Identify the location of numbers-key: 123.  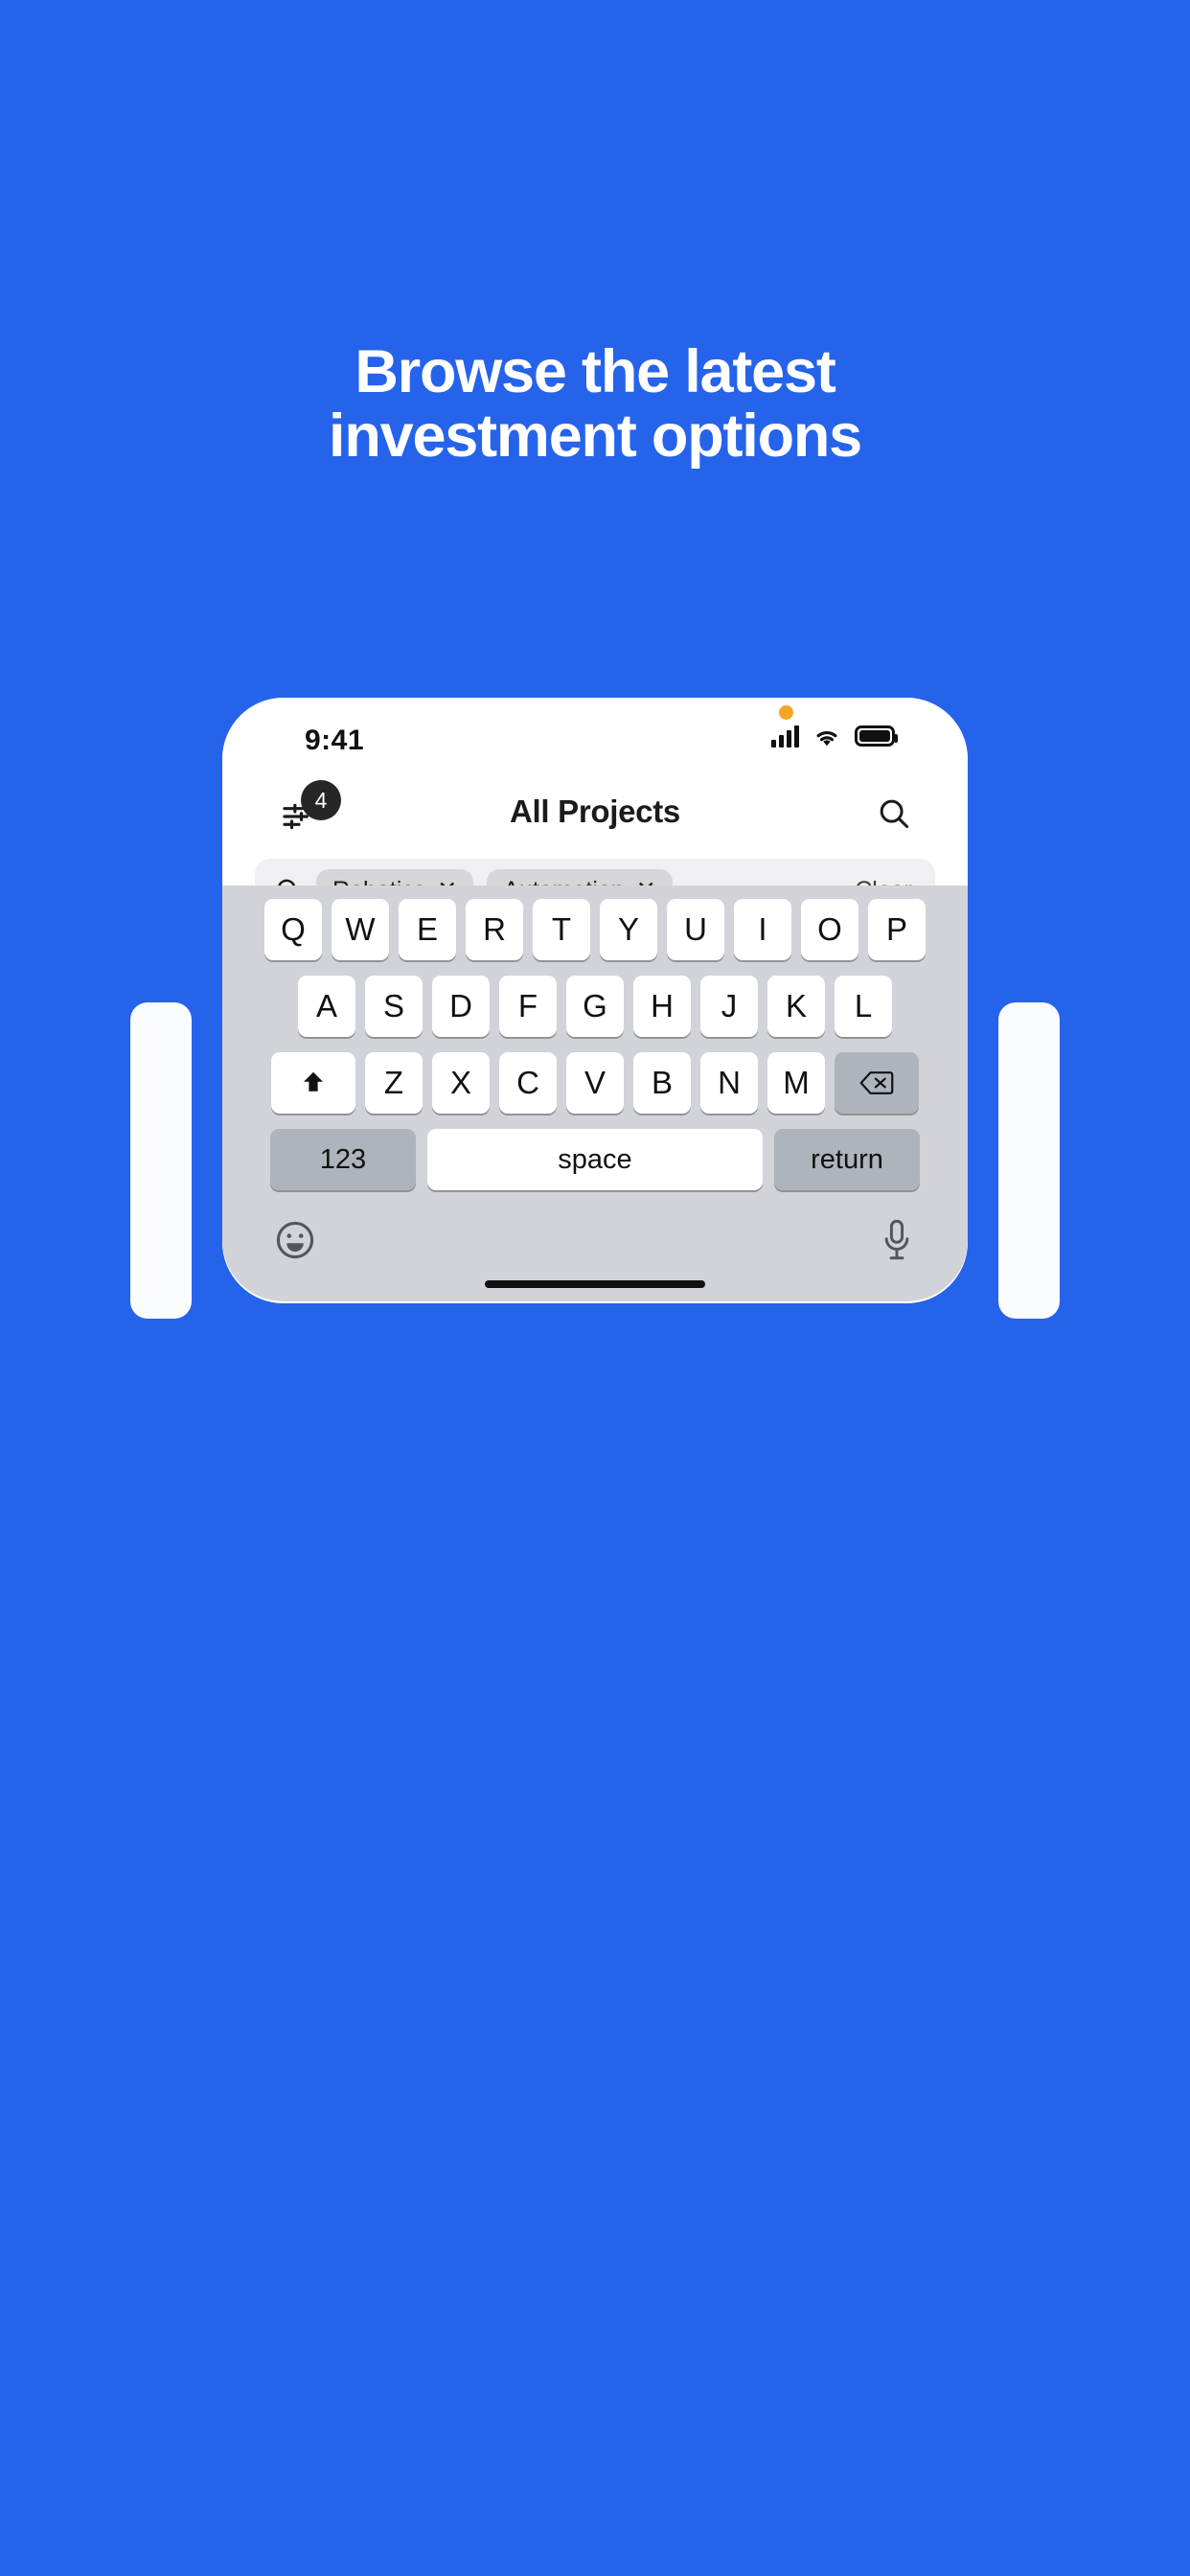
(343, 1159).